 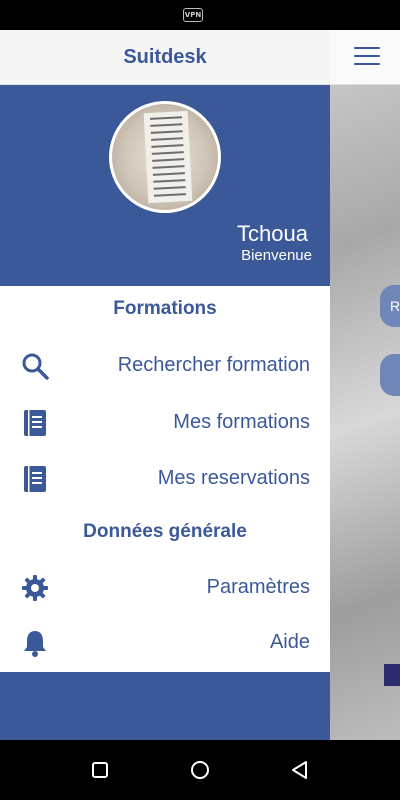 What do you see at coordinates (165, 308) in the screenshot?
I see `section-title-formations: Formations` at bounding box center [165, 308].